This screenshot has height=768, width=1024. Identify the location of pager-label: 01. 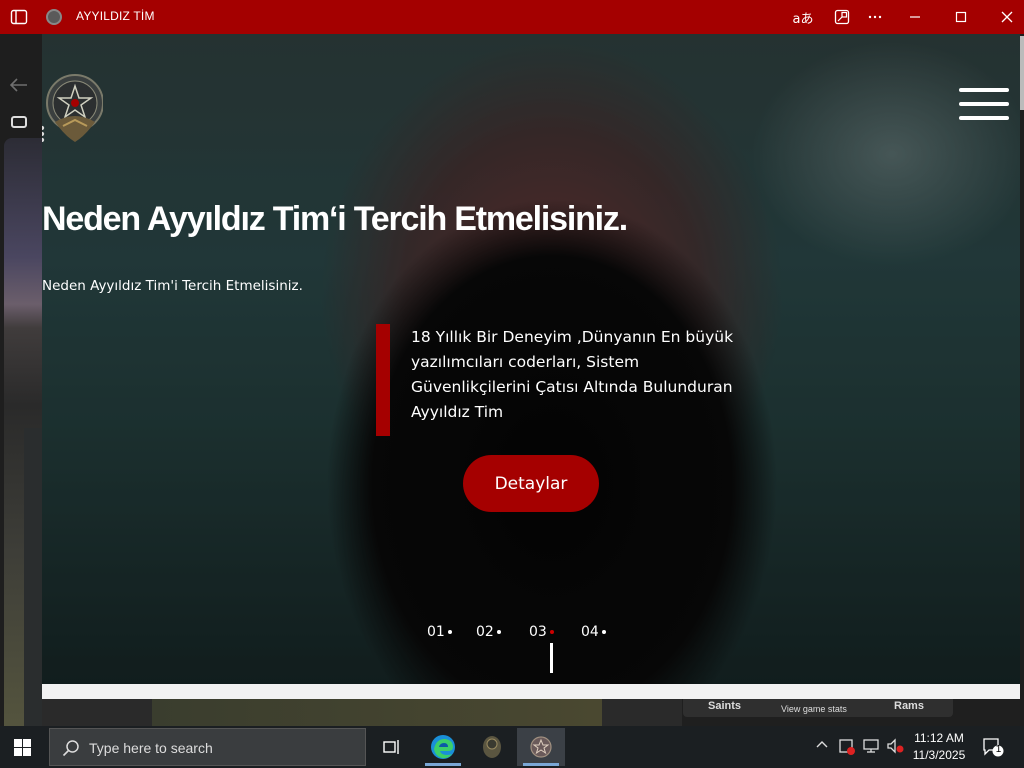
(436, 632).